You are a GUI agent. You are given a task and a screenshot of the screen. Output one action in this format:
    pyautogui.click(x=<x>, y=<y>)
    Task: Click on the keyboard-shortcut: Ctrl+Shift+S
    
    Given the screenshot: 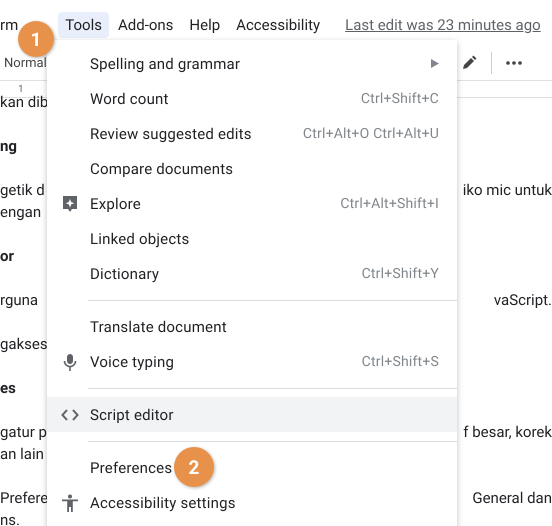 What is the action you would take?
    pyautogui.click(x=400, y=362)
    